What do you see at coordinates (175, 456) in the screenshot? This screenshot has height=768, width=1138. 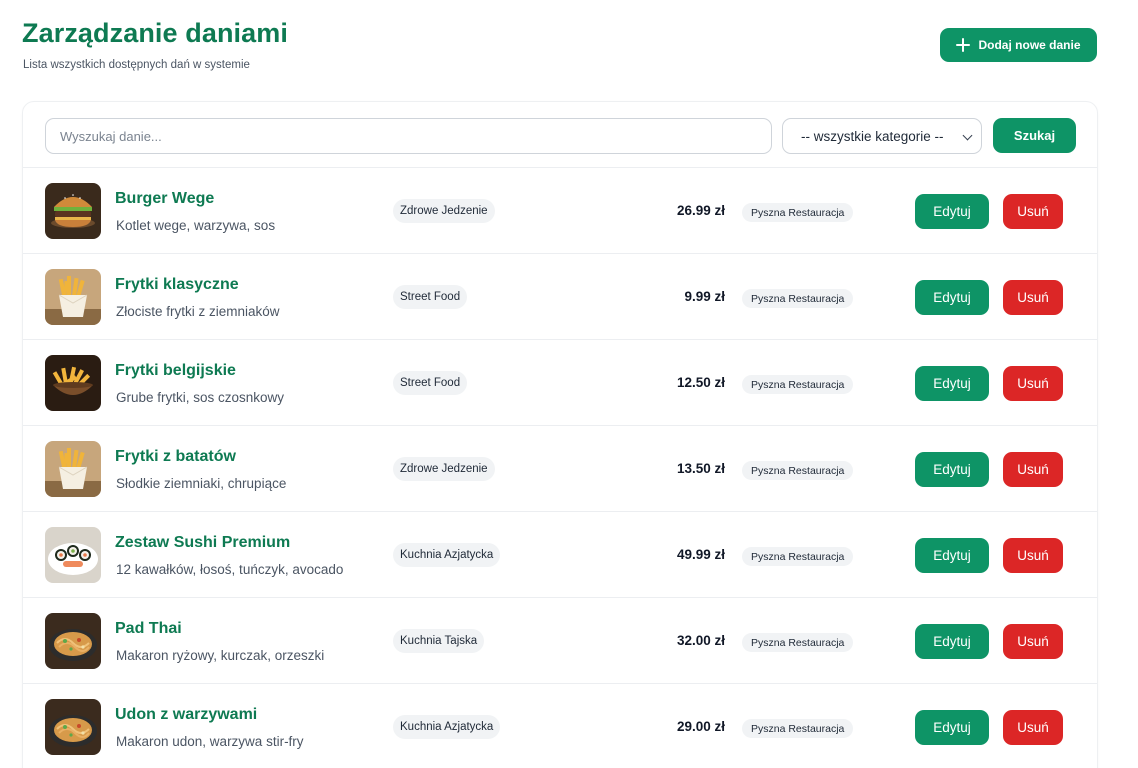 I see `dish-name: Frytki z batatów` at bounding box center [175, 456].